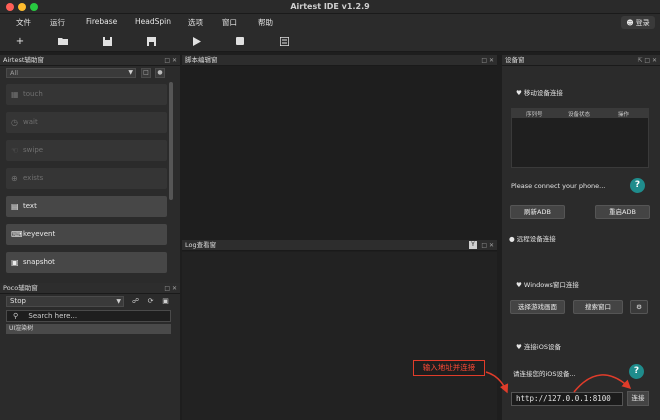  I want to click on annotation-arrows, so click(558, 382).